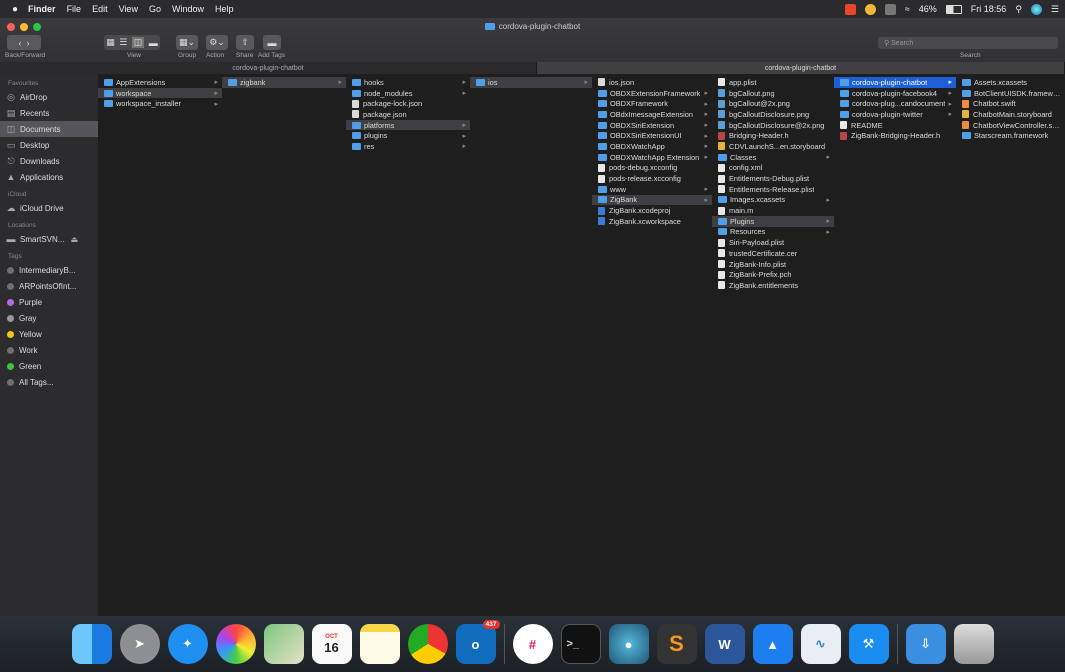 Image resolution: width=1065 pixels, height=672 pixels. What do you see at coordinates (652, 135) in the screenshot?
I see `file-row: OBDXSiriExtensionUI ▸` at bounding box center [652, 135].